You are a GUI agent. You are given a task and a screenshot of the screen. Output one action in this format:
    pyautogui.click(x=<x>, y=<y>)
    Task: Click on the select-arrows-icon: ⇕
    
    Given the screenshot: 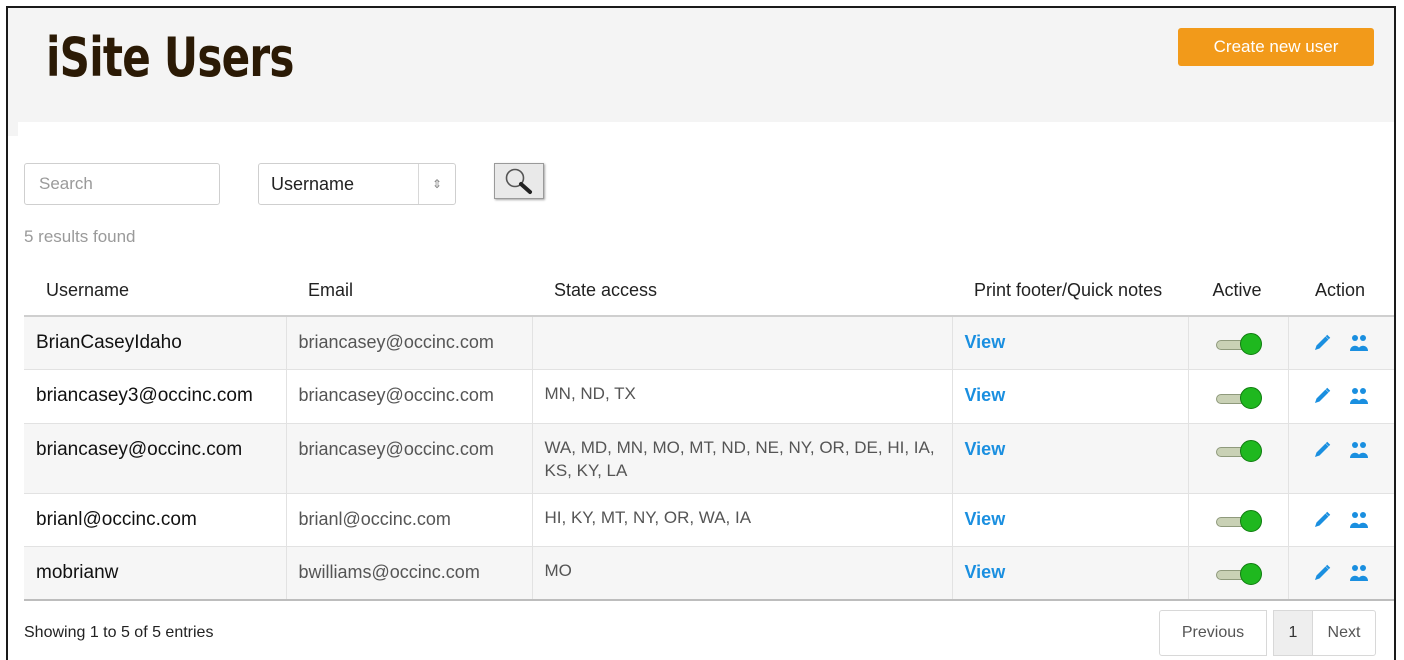 What is the action you would take?
    pyautogui.click(x=436, y=184)
    